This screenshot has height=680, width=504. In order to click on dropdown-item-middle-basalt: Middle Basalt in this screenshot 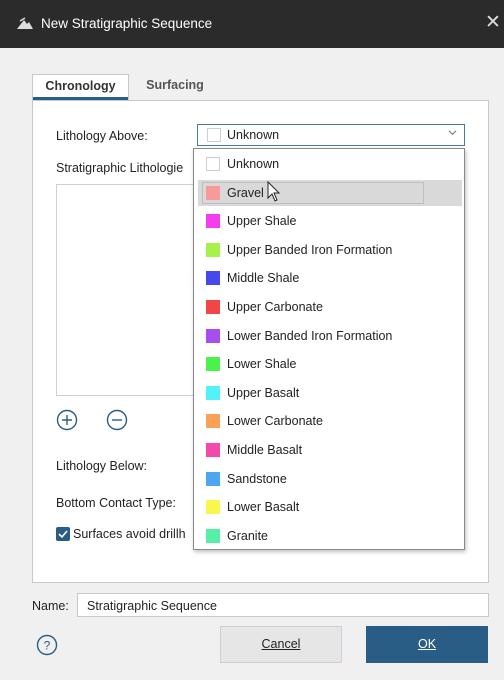, I will do `click(330, 450)`.